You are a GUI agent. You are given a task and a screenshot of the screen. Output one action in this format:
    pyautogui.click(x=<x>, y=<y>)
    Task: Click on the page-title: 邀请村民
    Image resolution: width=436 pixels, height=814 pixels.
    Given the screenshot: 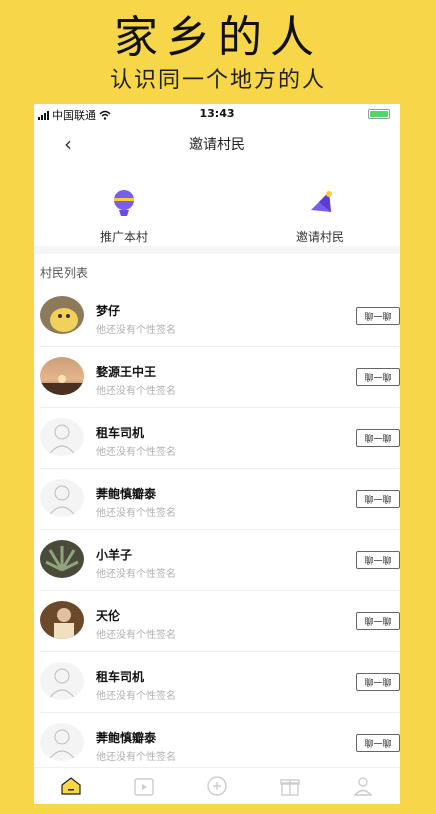 What is the action you would take?
    pyautogui.click(x=217, y=145)
    